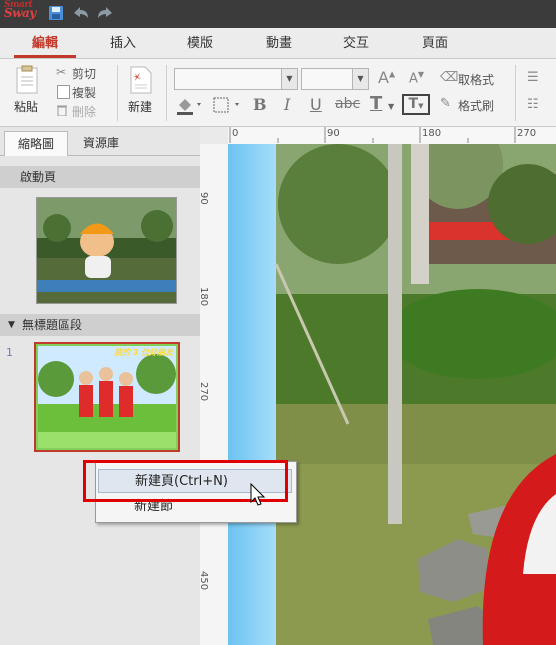 The image size is (556, 645). Describe the element at coordinates (123, 43) in the screenshot. I see `tab-insert: 插入` at that location.